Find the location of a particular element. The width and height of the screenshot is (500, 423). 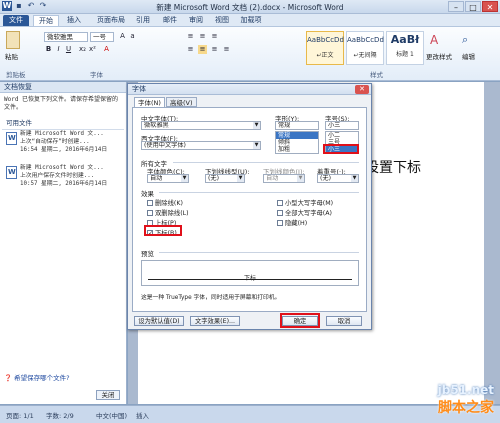

numbering-icon: ≡ is located at coordinates (202, 36).